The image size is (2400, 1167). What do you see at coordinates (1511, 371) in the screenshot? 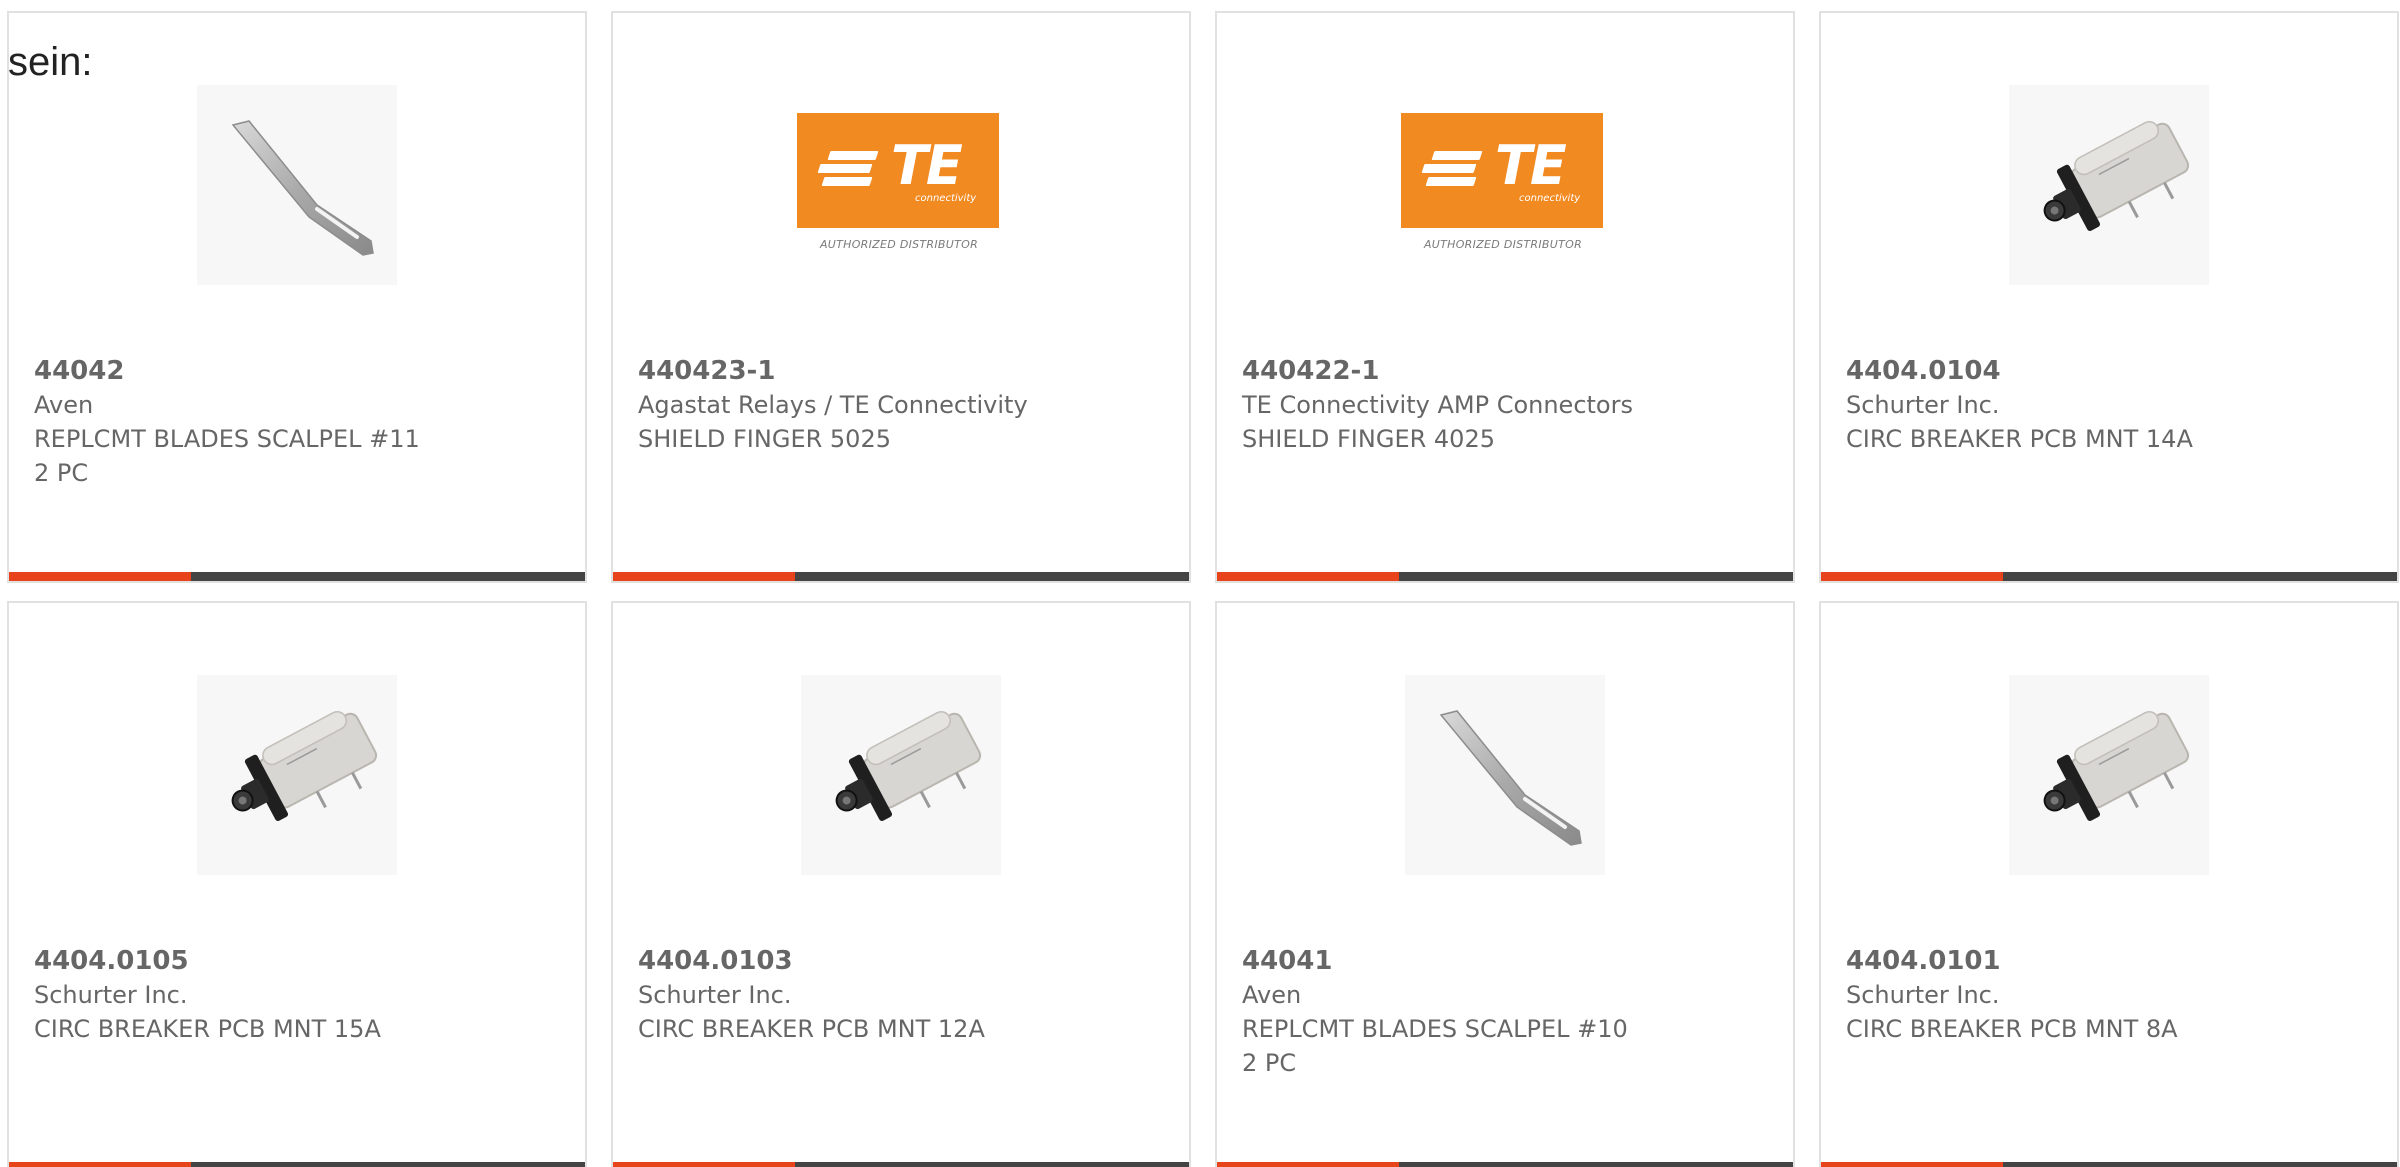
I see `product-part-number: 440422-1` at bounding box center [1511, 371].